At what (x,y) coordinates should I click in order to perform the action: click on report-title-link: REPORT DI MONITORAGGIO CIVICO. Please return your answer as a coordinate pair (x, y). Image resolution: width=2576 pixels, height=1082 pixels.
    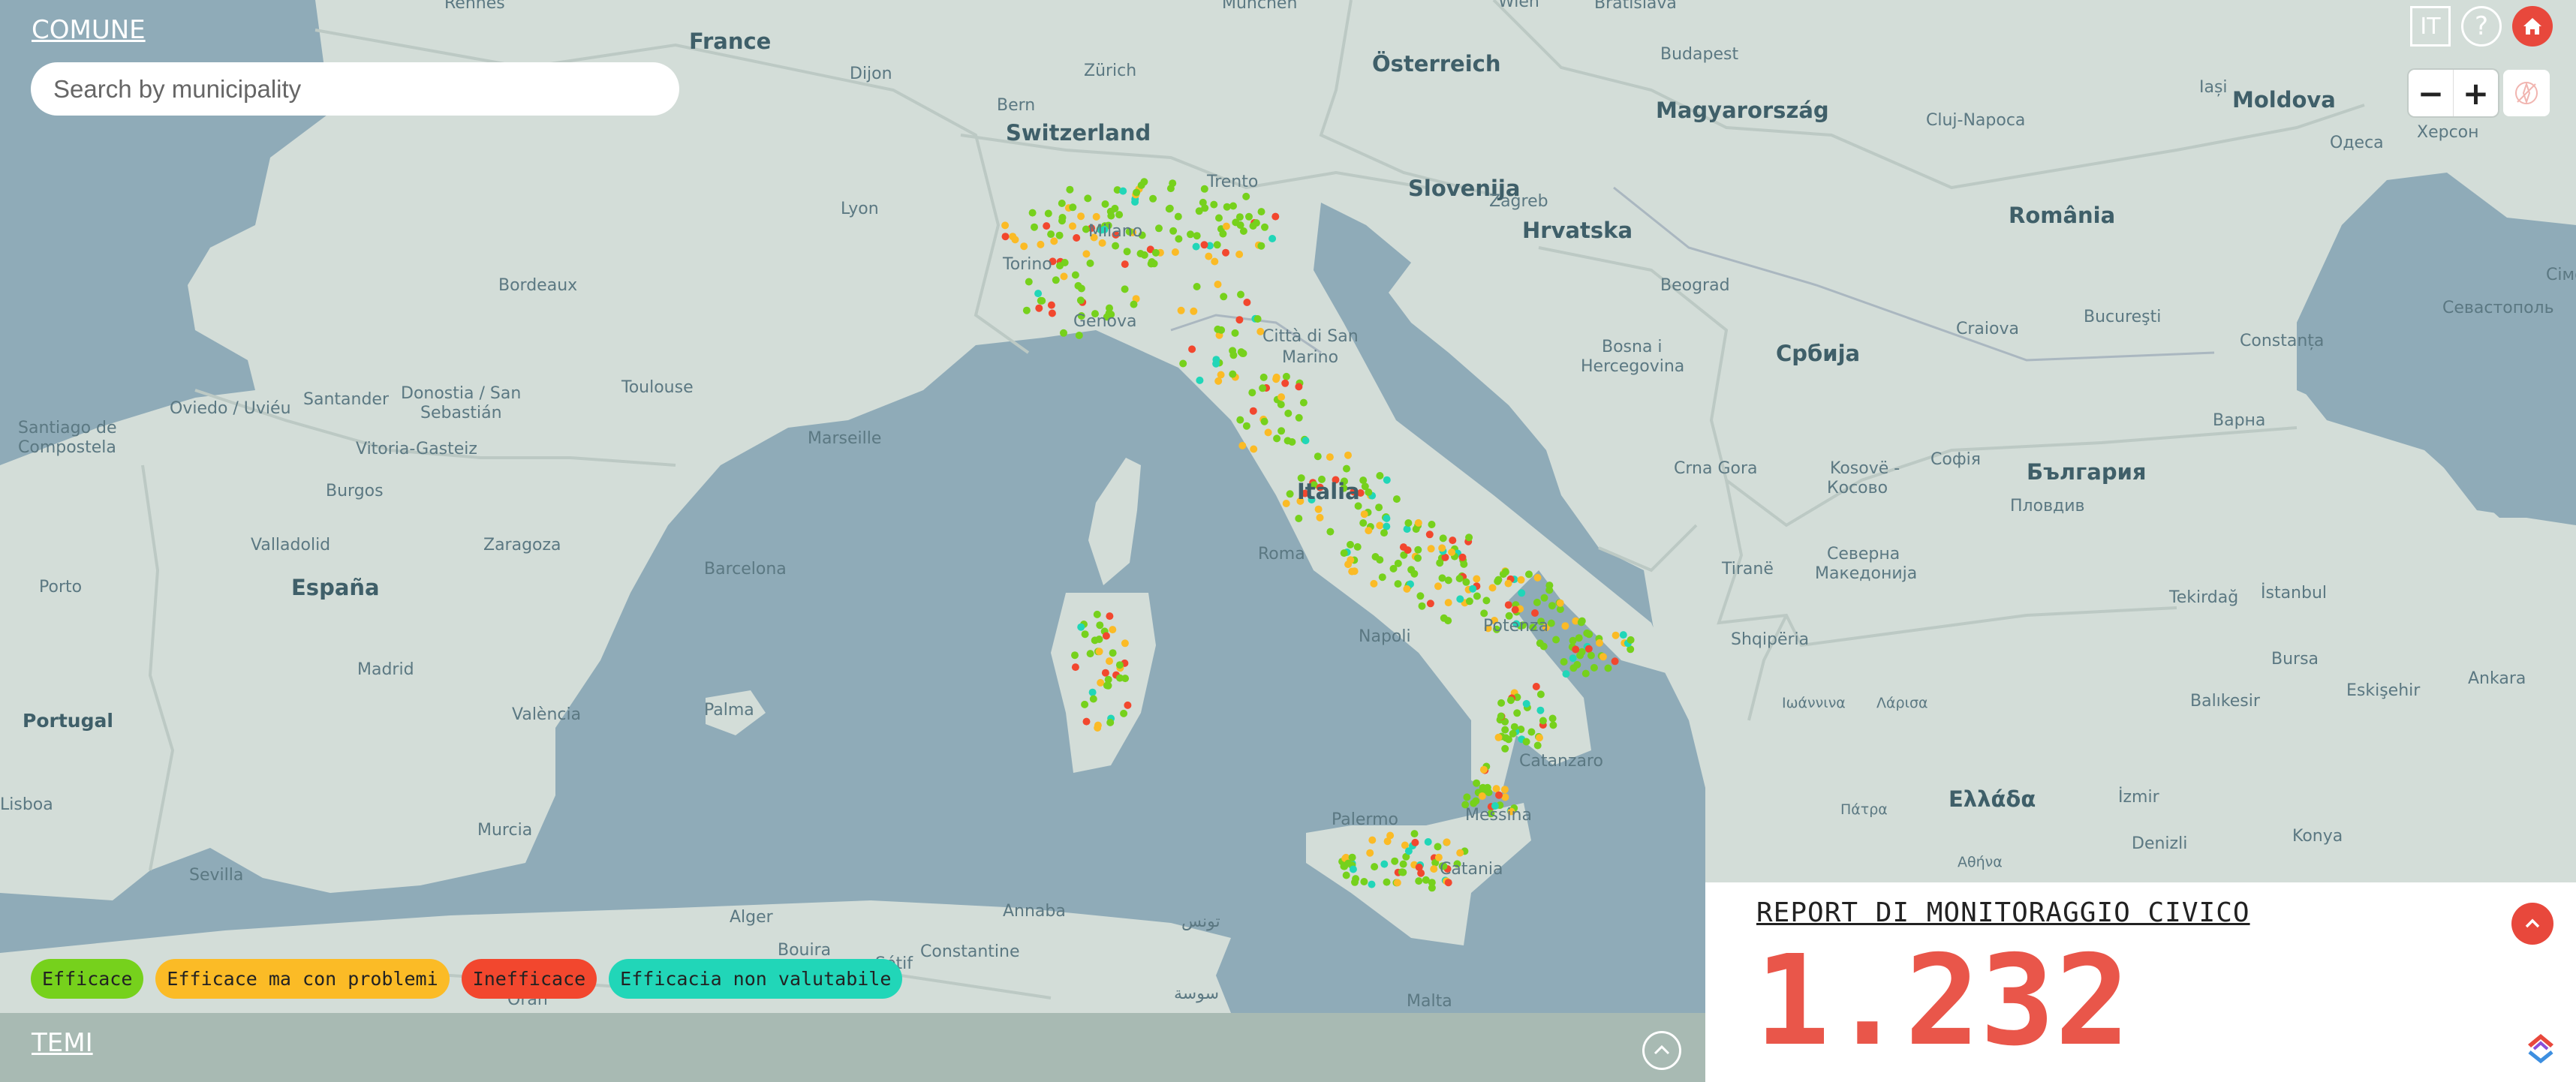
    Looking at the image, I should click on (2003, 912).